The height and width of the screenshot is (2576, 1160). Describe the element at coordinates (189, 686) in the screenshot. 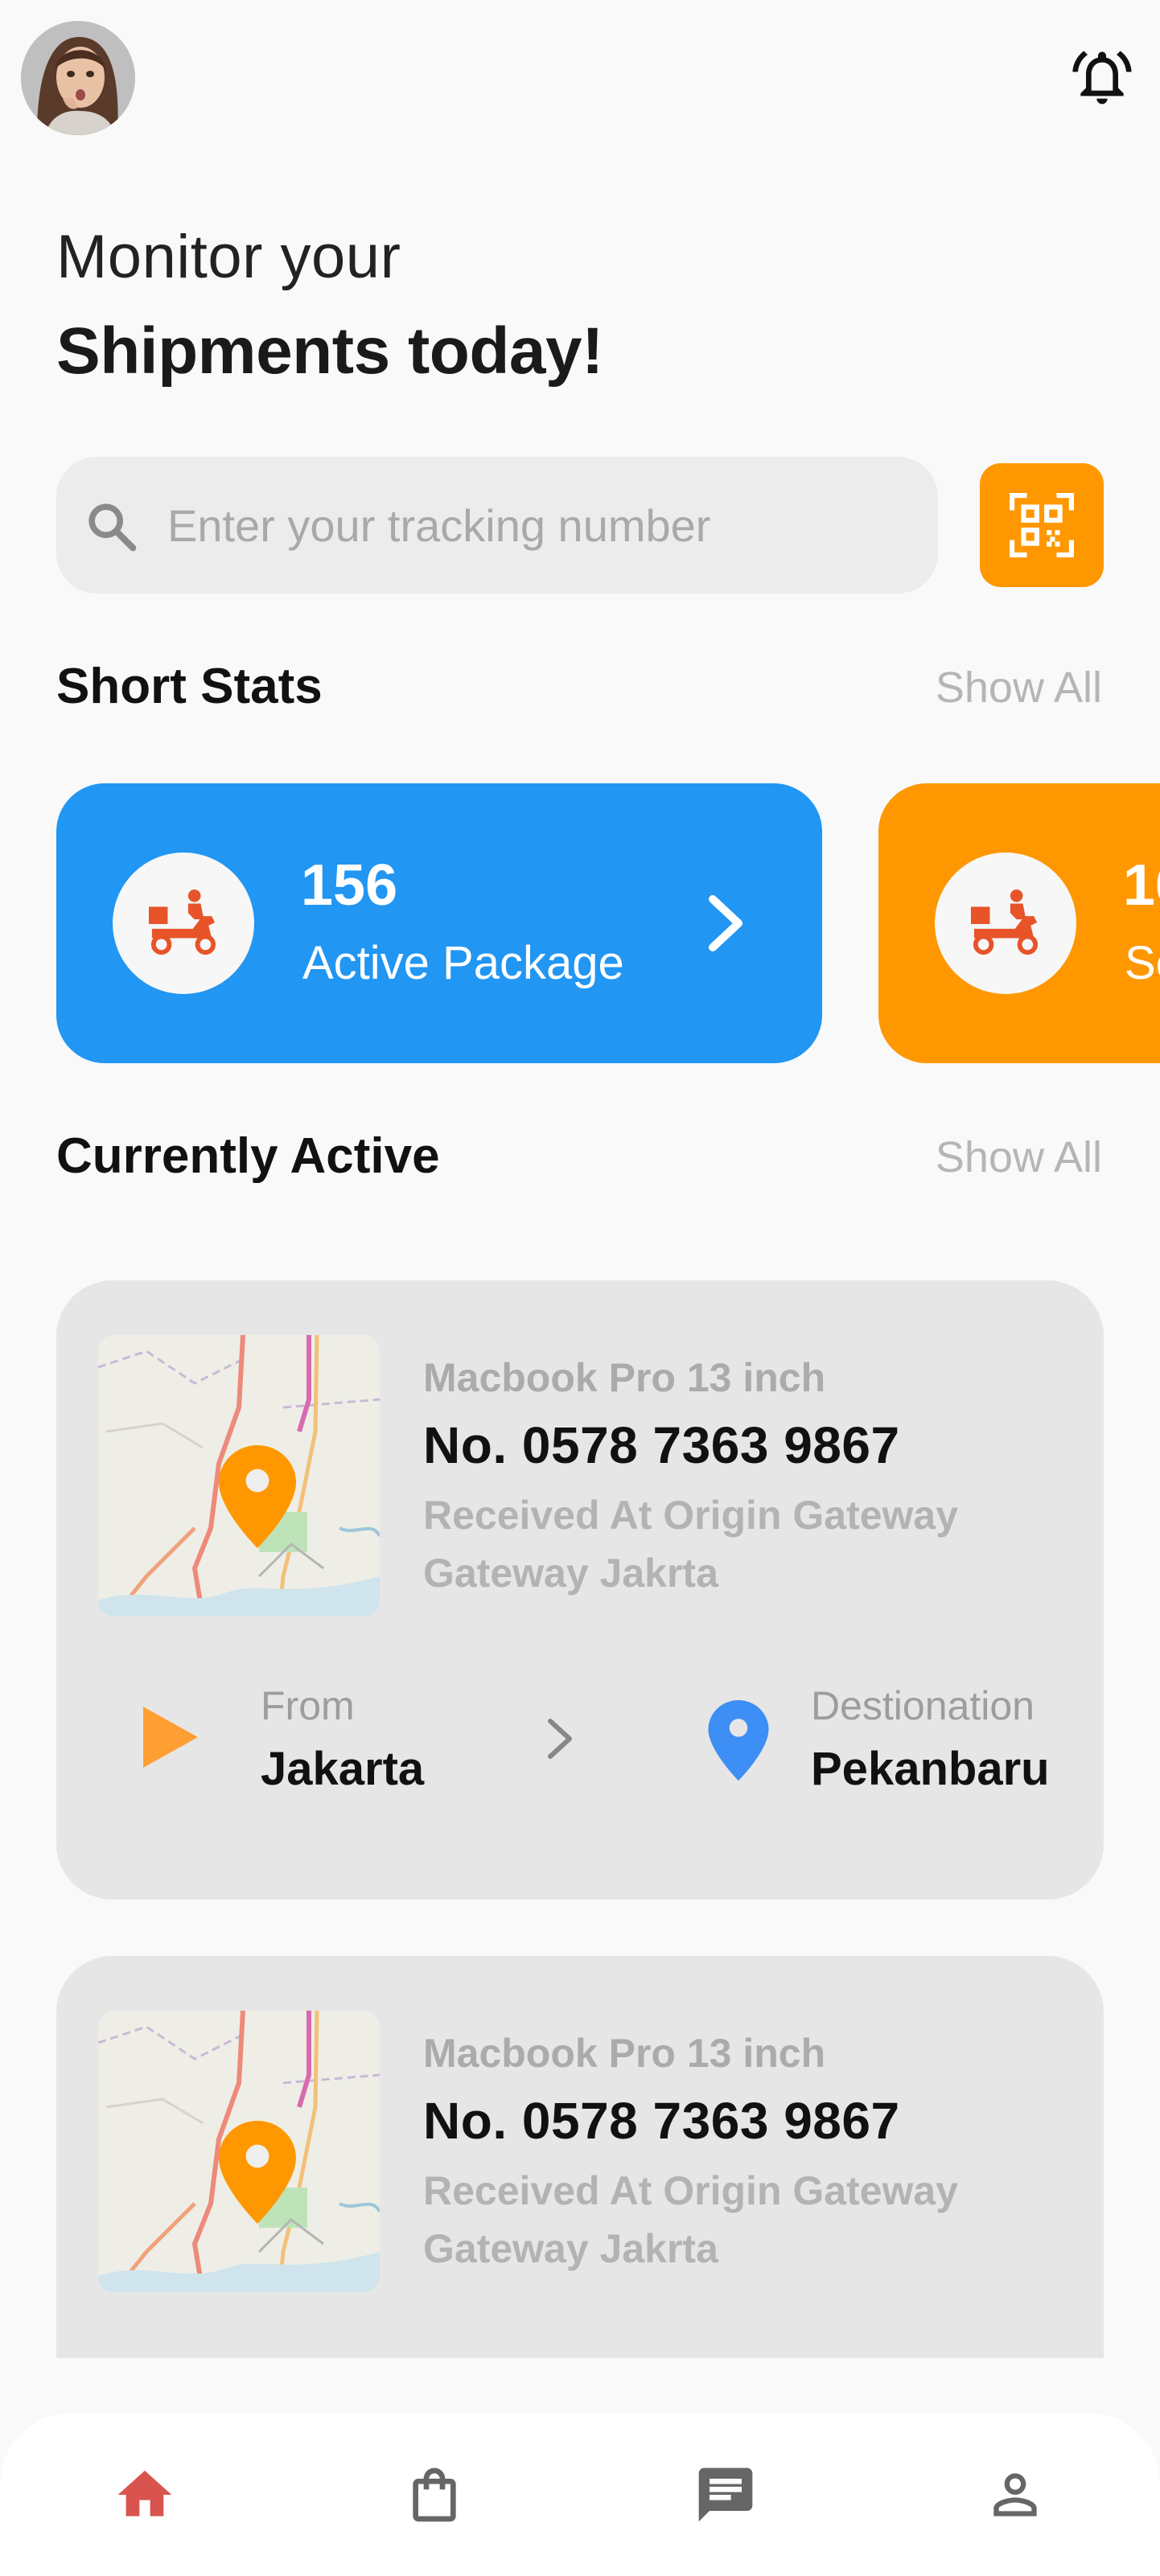

I see `short-stats-title: Short Stats` at that location.